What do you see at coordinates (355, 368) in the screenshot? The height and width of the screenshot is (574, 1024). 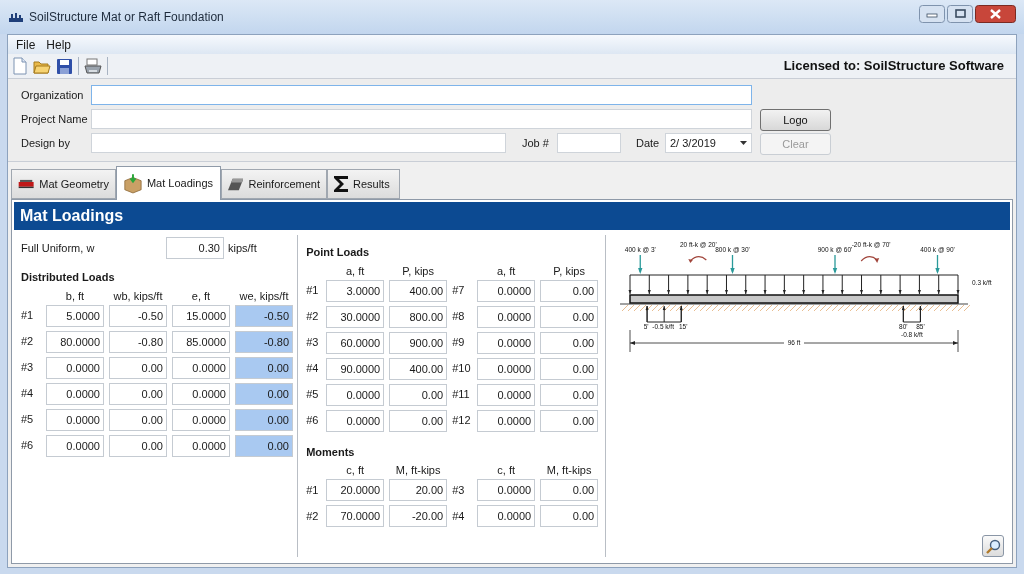 I see `value-field: 90.0000` at bounding box center [355, 368].